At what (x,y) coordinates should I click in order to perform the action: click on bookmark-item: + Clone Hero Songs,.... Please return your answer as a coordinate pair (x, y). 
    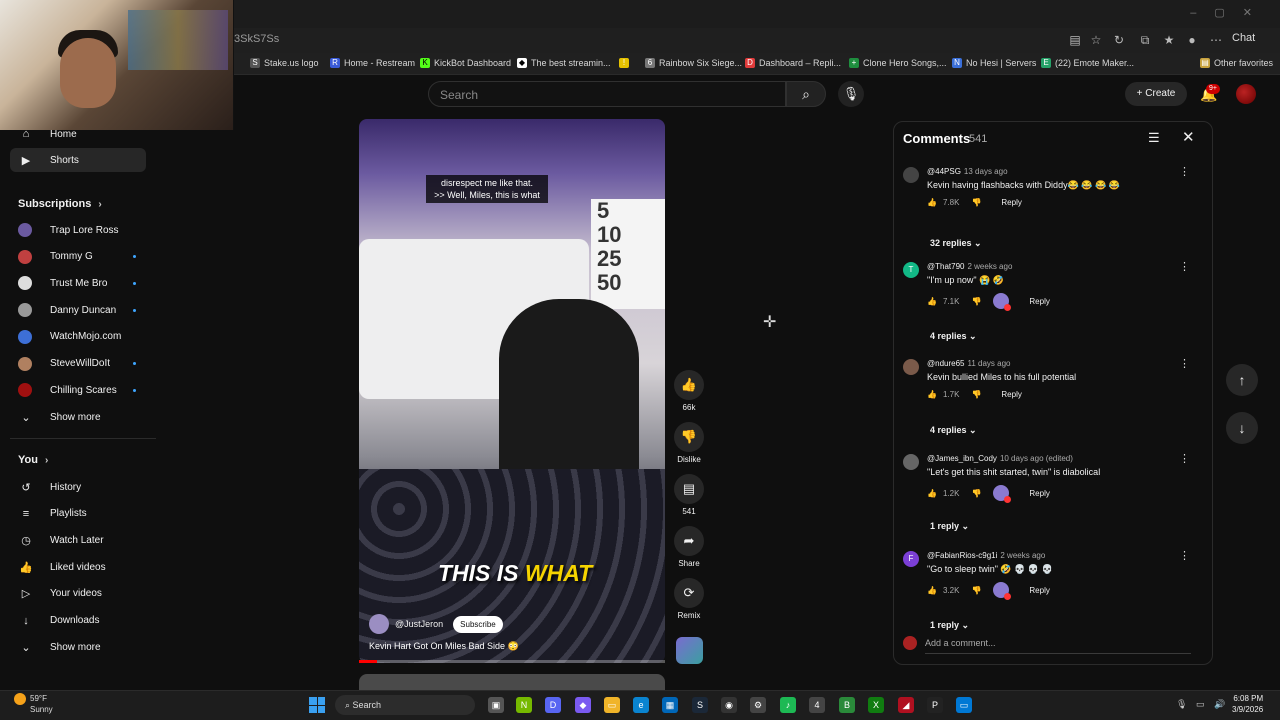
    Looking at the image, I should click on (898, 63).